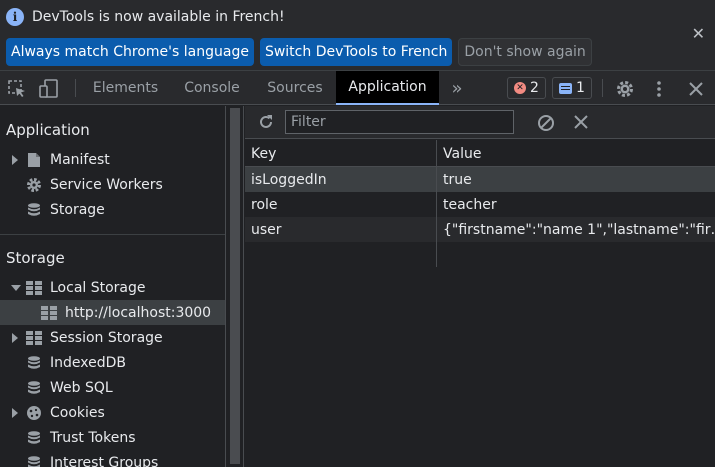  Describe the element at coordinates (520, 88) in the screenshot. I see `error-icon: ✕` at that location.